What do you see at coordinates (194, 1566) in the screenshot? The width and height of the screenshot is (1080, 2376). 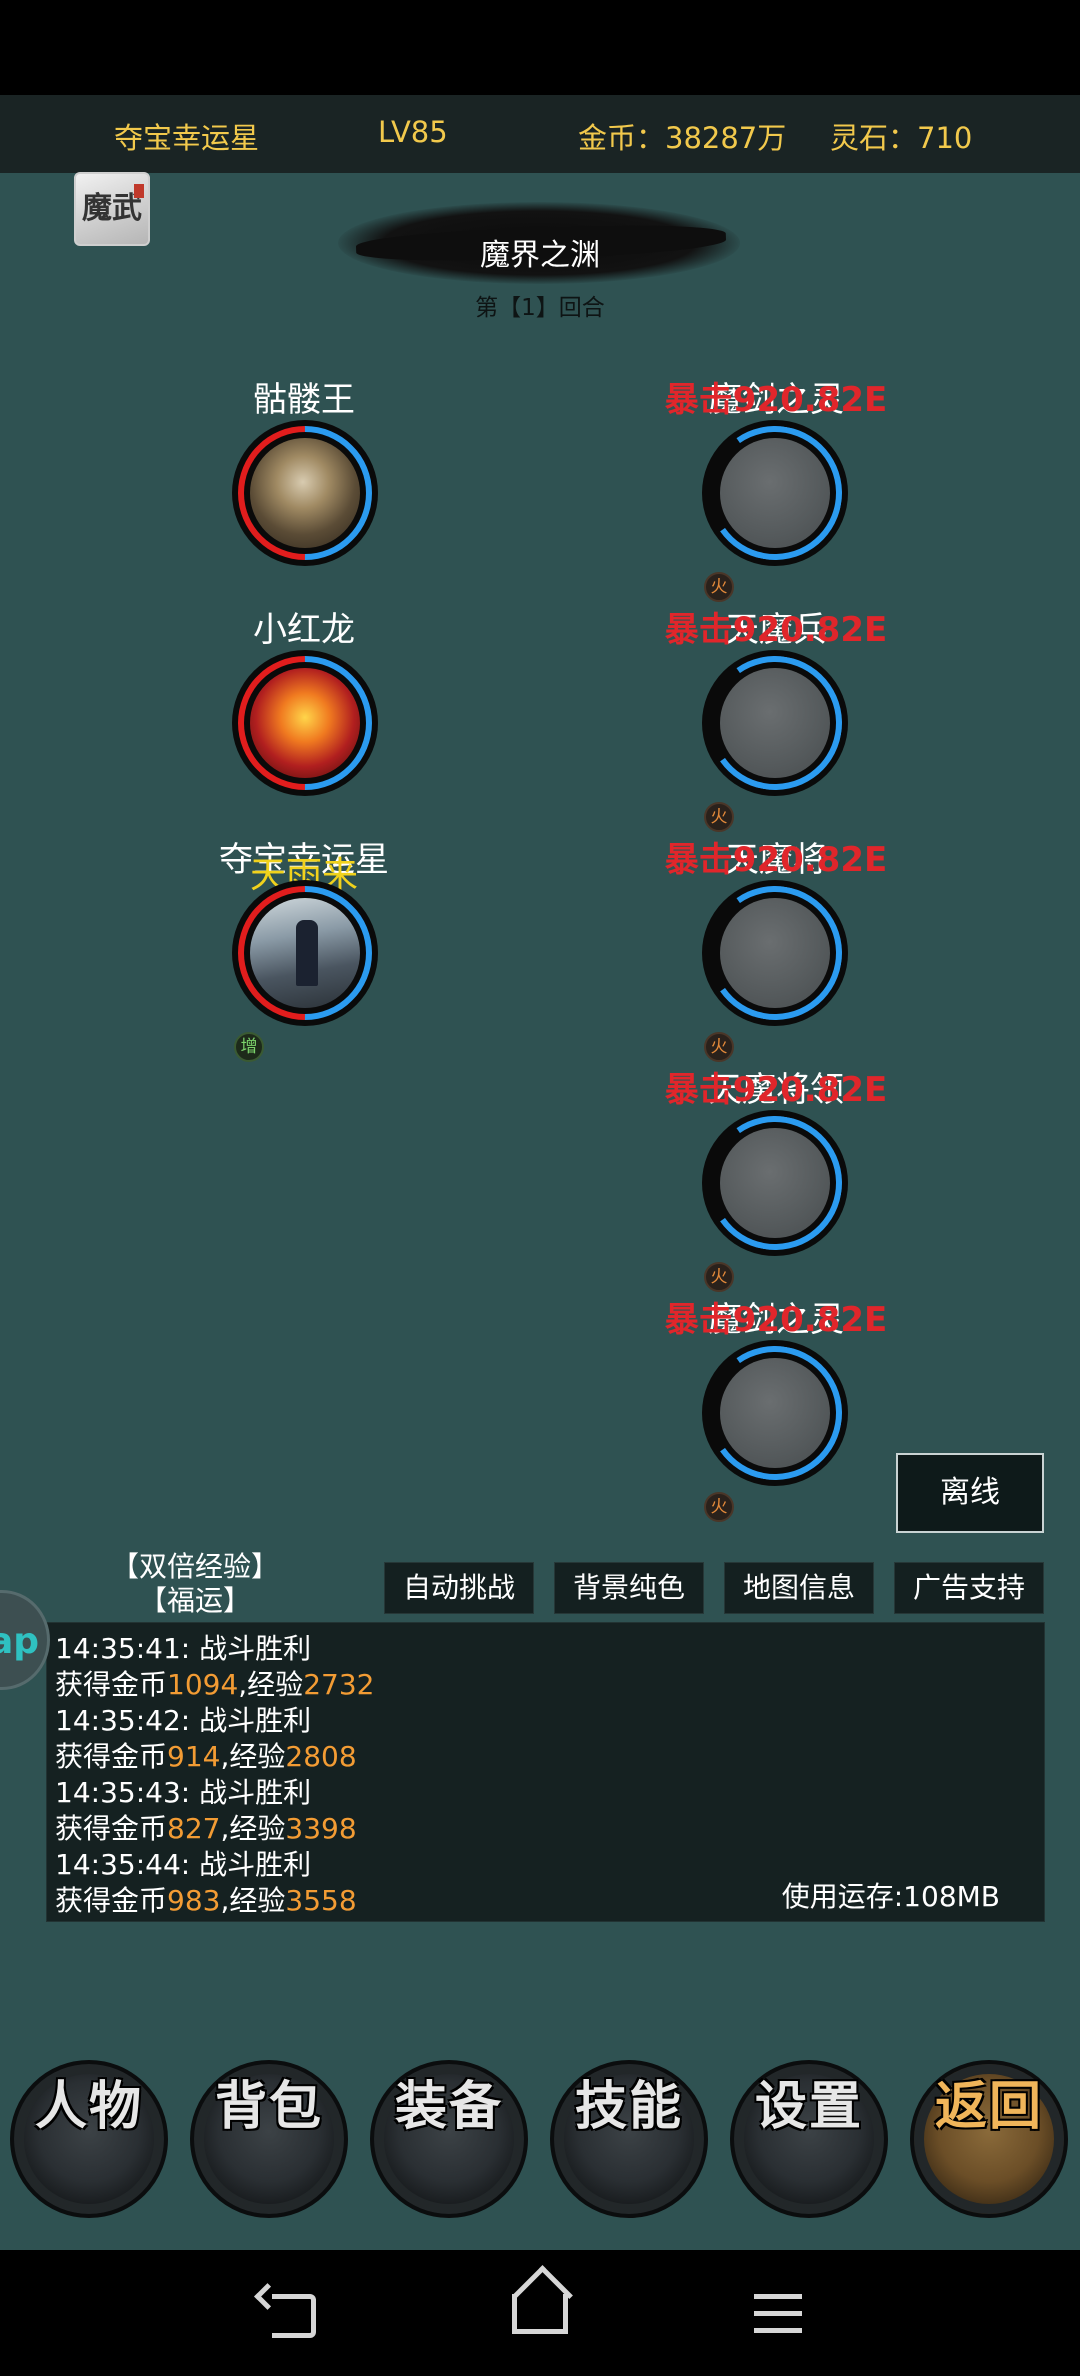 I see `perk-double-exp: 【双倍经验】` at bounding box center [194, 1566].